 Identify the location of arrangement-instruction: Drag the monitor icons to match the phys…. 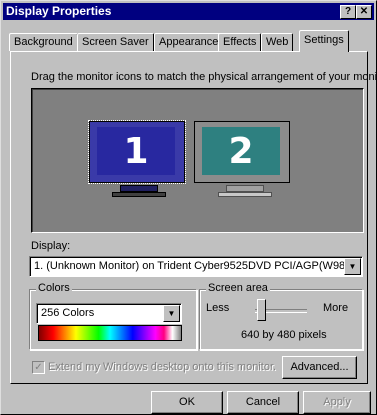
(204, 77).